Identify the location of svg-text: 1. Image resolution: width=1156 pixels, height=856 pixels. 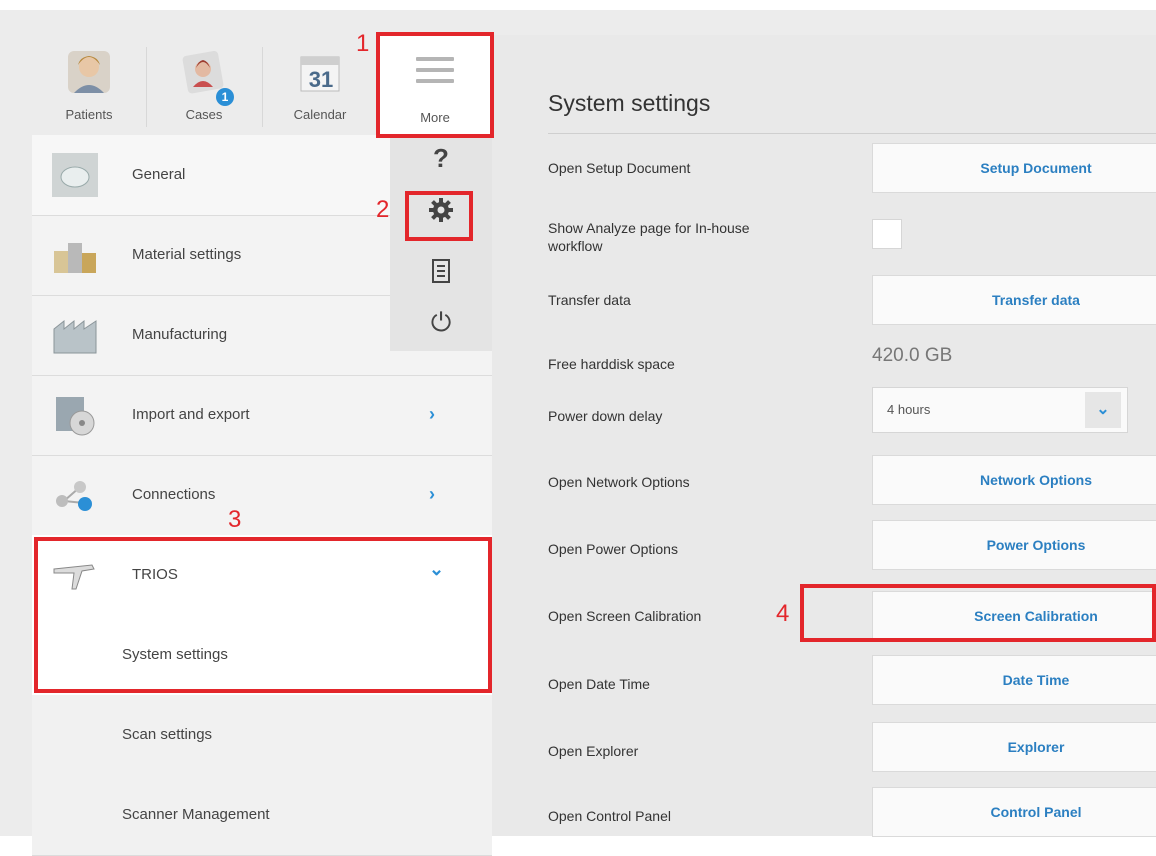
(225, 97).